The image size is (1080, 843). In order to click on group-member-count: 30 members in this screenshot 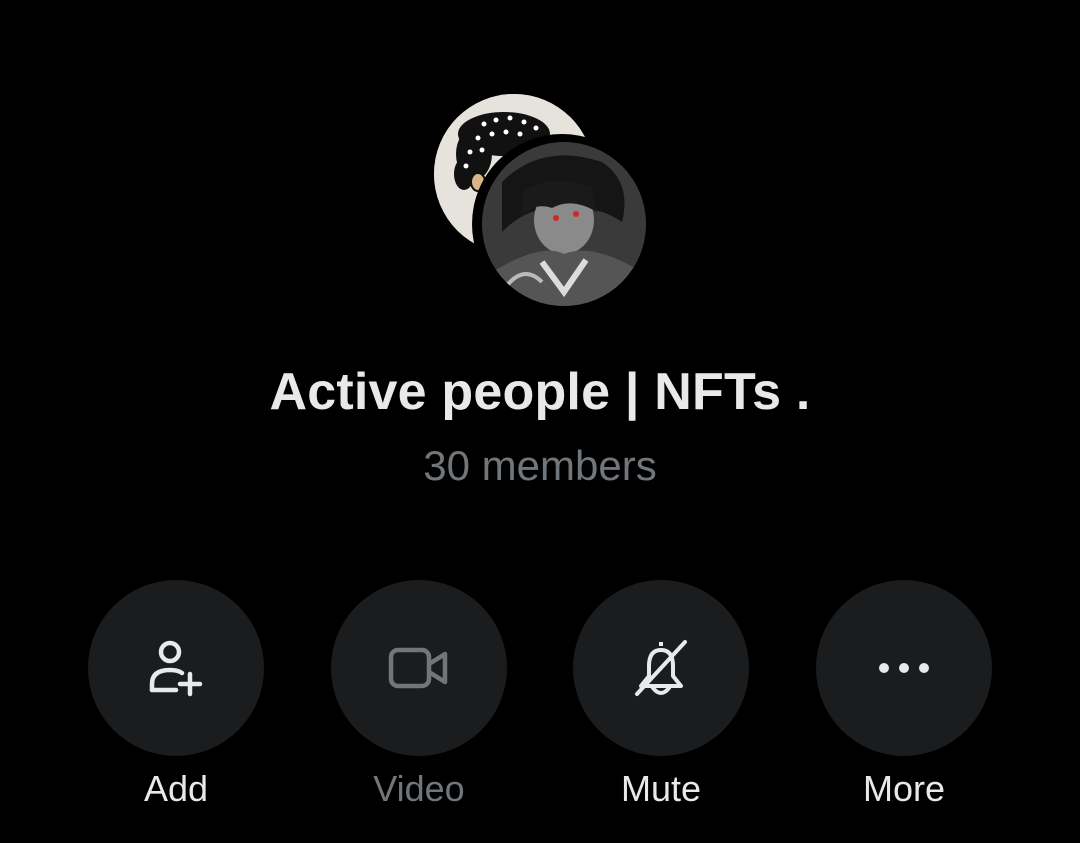, I will do `click(540, 466)`.